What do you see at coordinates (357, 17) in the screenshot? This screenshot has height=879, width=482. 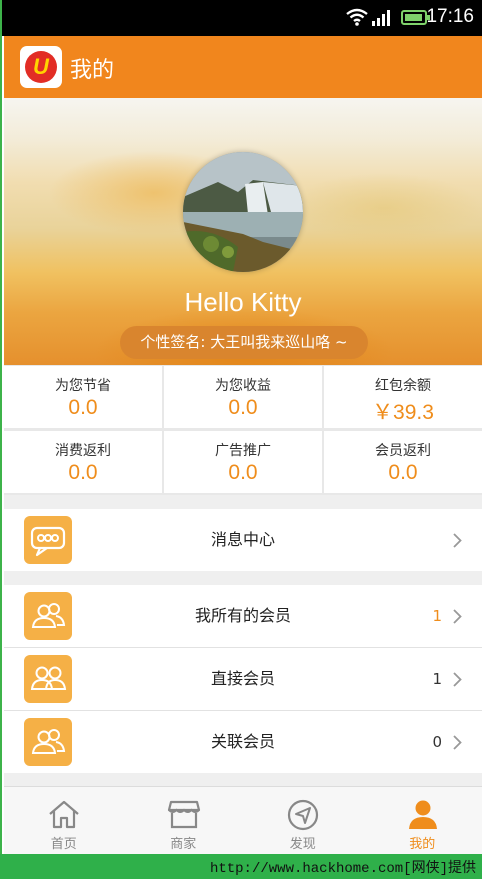 I see `wifi-icon` at bounding box center [357, 17].